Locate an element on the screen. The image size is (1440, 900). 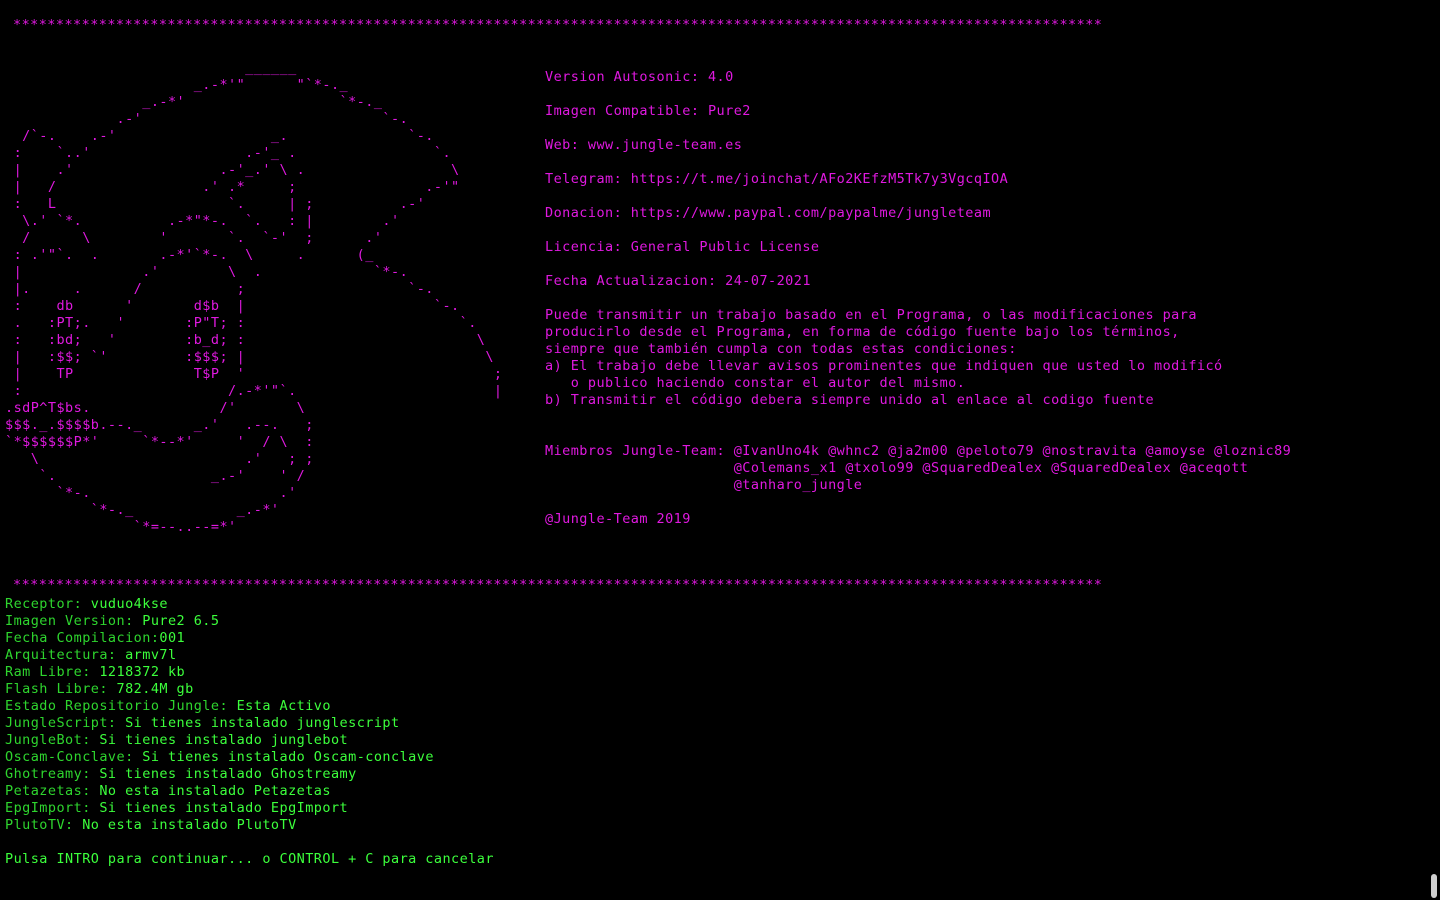
status-row: Petazetas: No esta instalado Petazetas is located at coordinates (219, 791).